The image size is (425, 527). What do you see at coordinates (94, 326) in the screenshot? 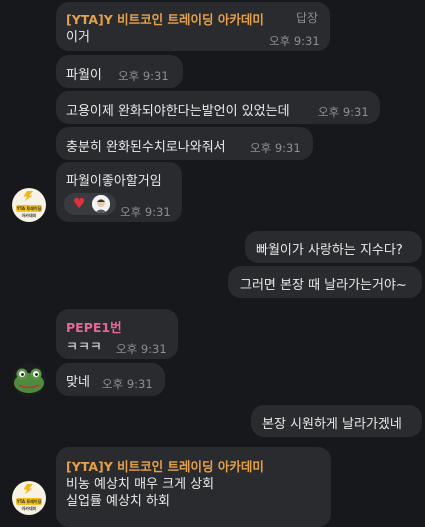
I see `sender-name: PEPE1번` at bounding box center [94, 326].